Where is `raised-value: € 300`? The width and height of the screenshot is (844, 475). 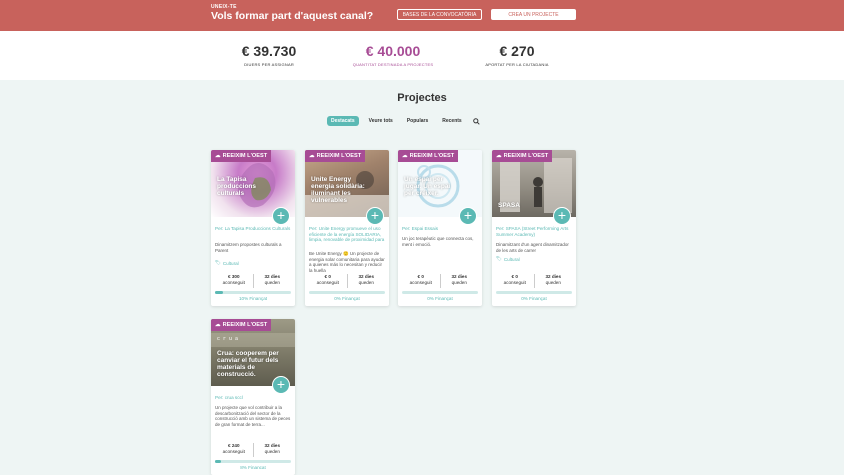 raised-value: € 300 is located at coordinates (234, 276).